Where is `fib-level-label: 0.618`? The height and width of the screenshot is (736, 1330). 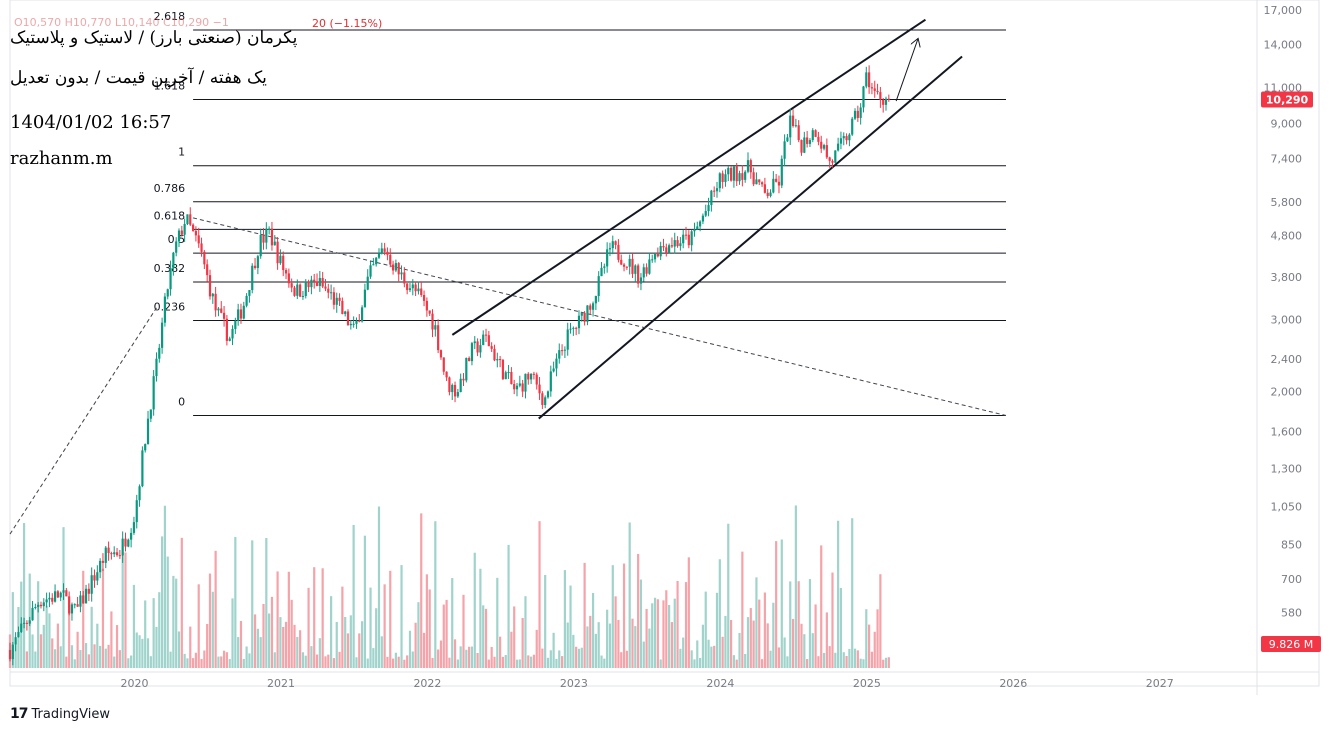 fib-level-label: 0.618 is located at coordinates (170, 215).